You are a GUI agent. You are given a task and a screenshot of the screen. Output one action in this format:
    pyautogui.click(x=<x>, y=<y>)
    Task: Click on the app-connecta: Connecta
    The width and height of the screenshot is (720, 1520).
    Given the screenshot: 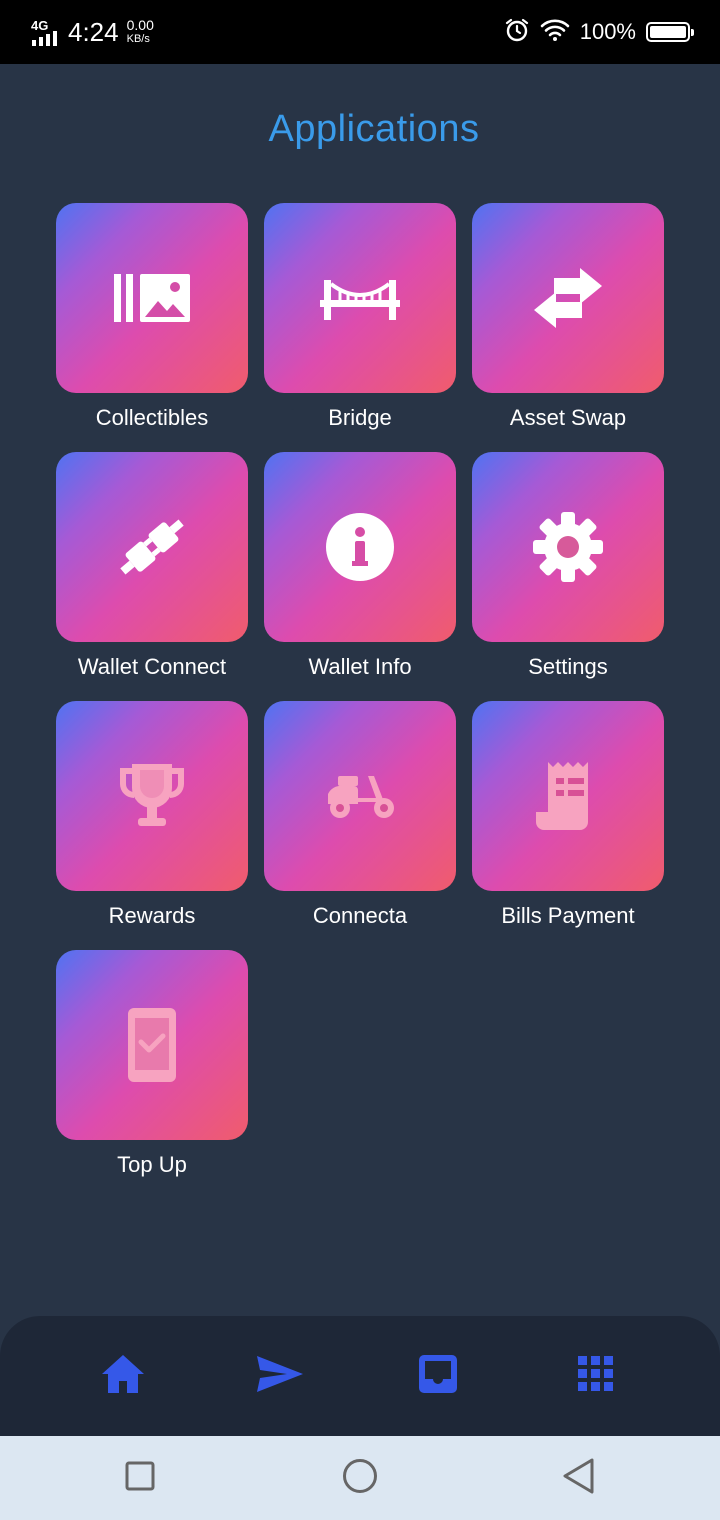 What is the action you would take?
    pyautogui.click(x=360, y=819)
    